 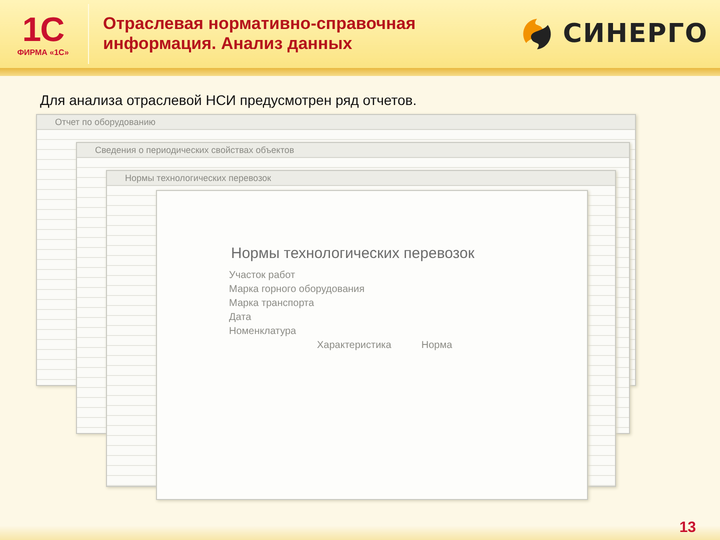 I want to click on grouping-field: Участок работ, so click(x=408, y=275).